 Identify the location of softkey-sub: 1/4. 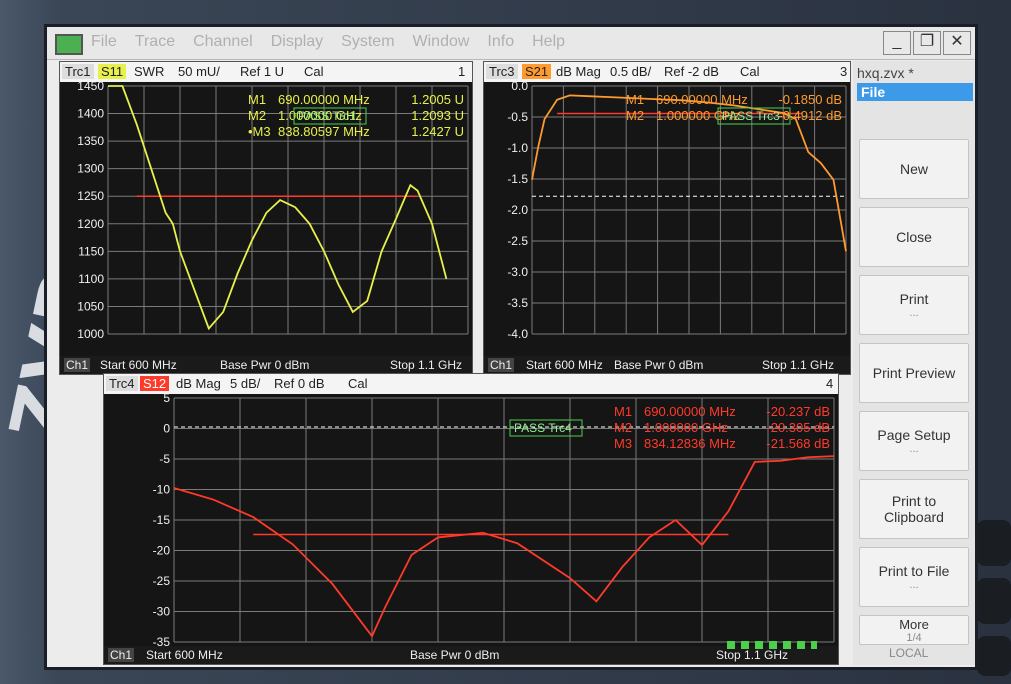
(914, 637).